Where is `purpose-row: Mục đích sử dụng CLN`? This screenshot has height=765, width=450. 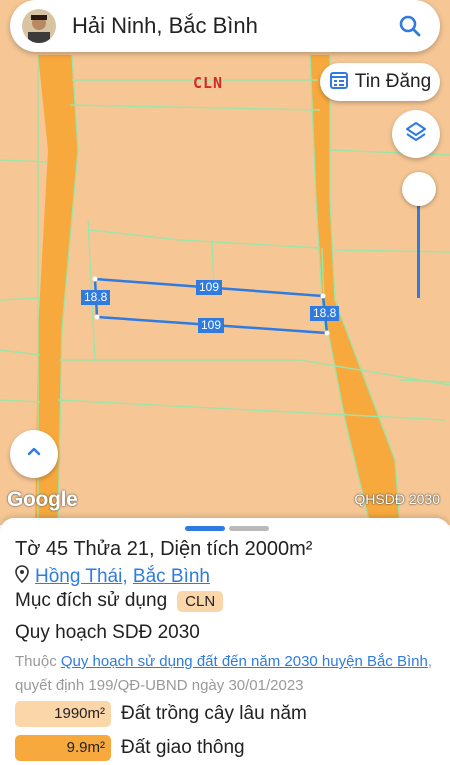
purpose-row: Mục đích sử dụng CLN is located at coordinates (119, 601).